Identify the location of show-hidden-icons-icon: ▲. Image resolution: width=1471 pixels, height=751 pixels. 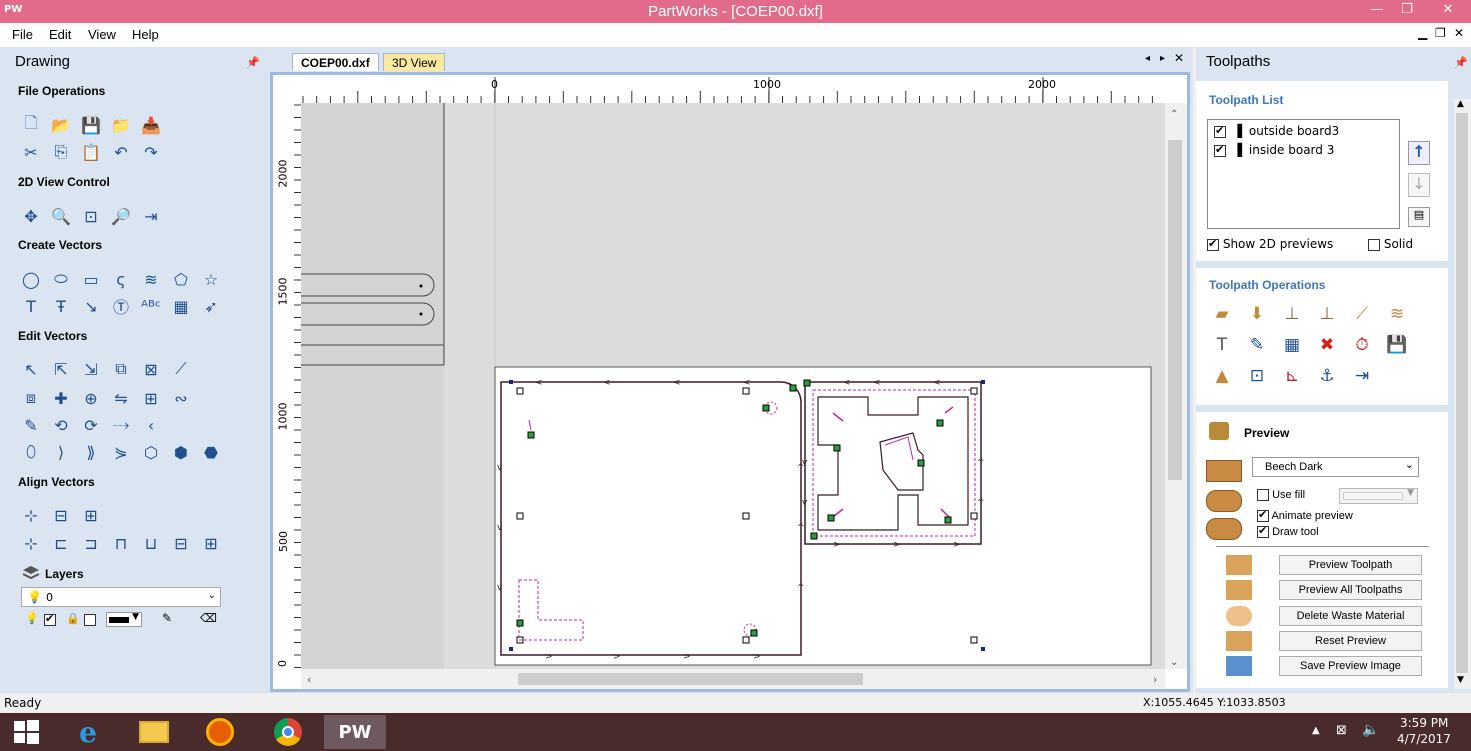
(1316, 730).